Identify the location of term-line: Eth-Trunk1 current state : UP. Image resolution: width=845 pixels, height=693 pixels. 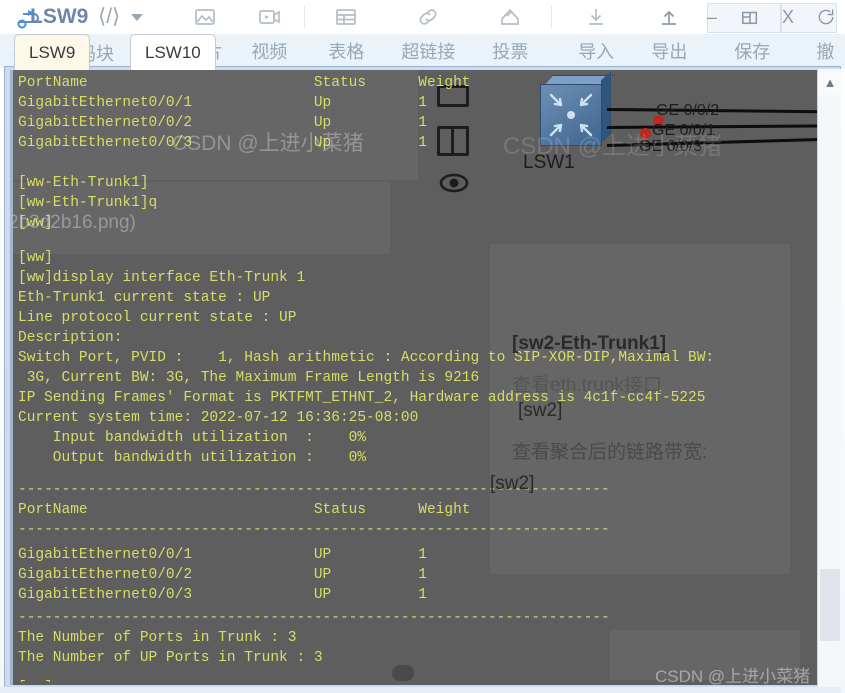
(144, 298).